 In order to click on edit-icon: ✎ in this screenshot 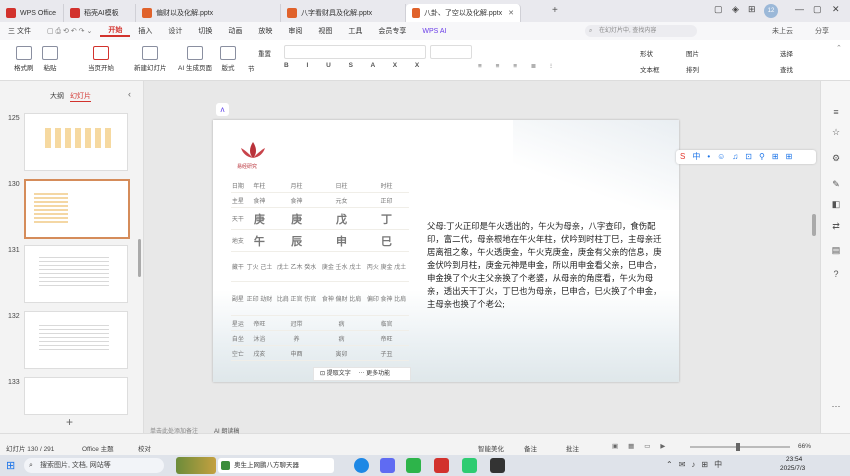, I will do `click(836, 184)`.